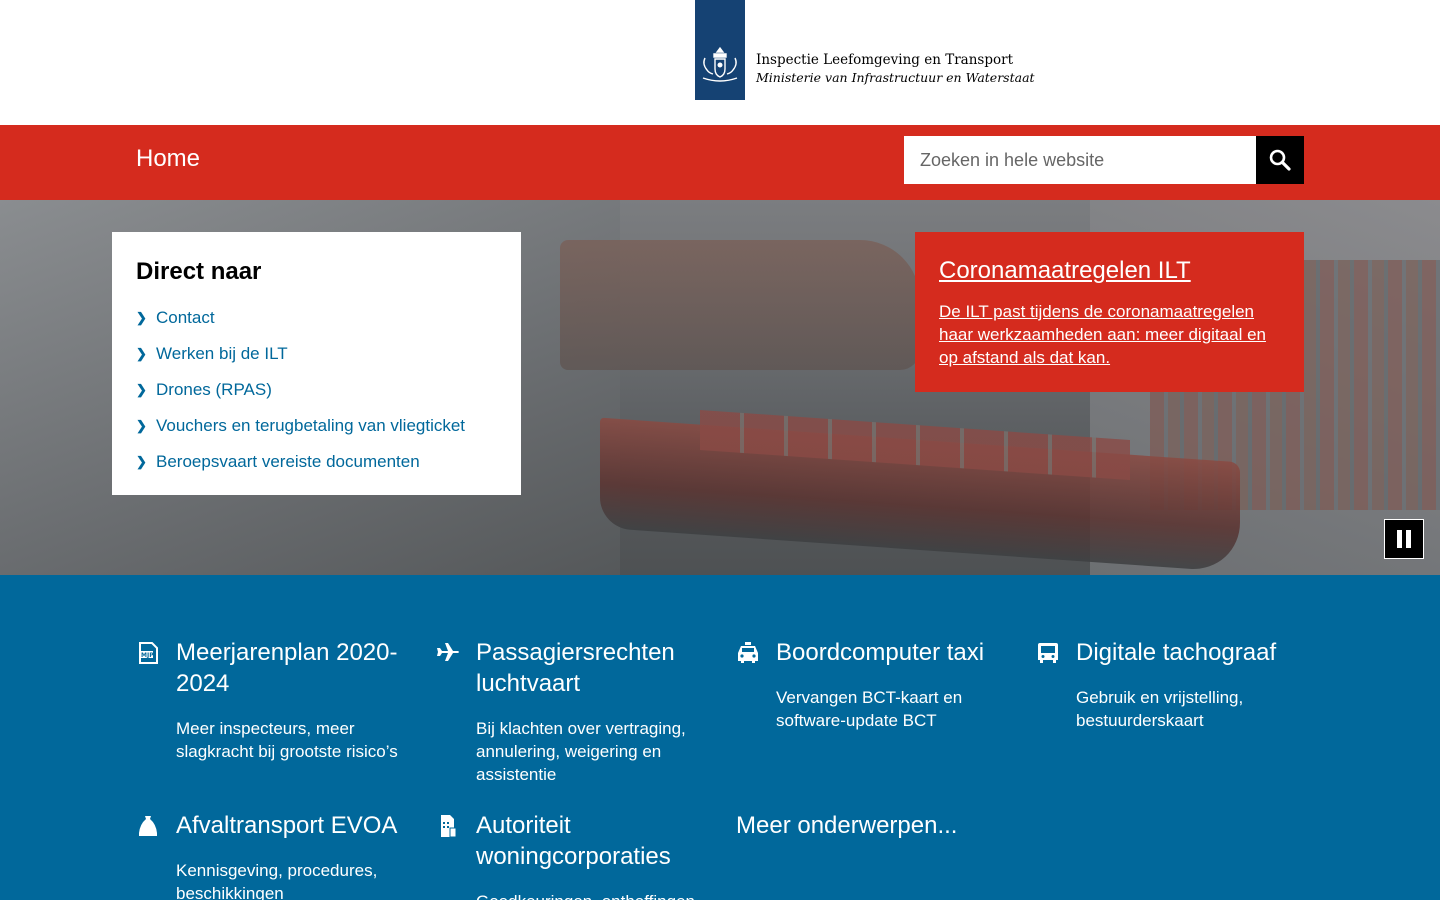  I want to click on direct-naar-link: Contact, so click(185, 318).